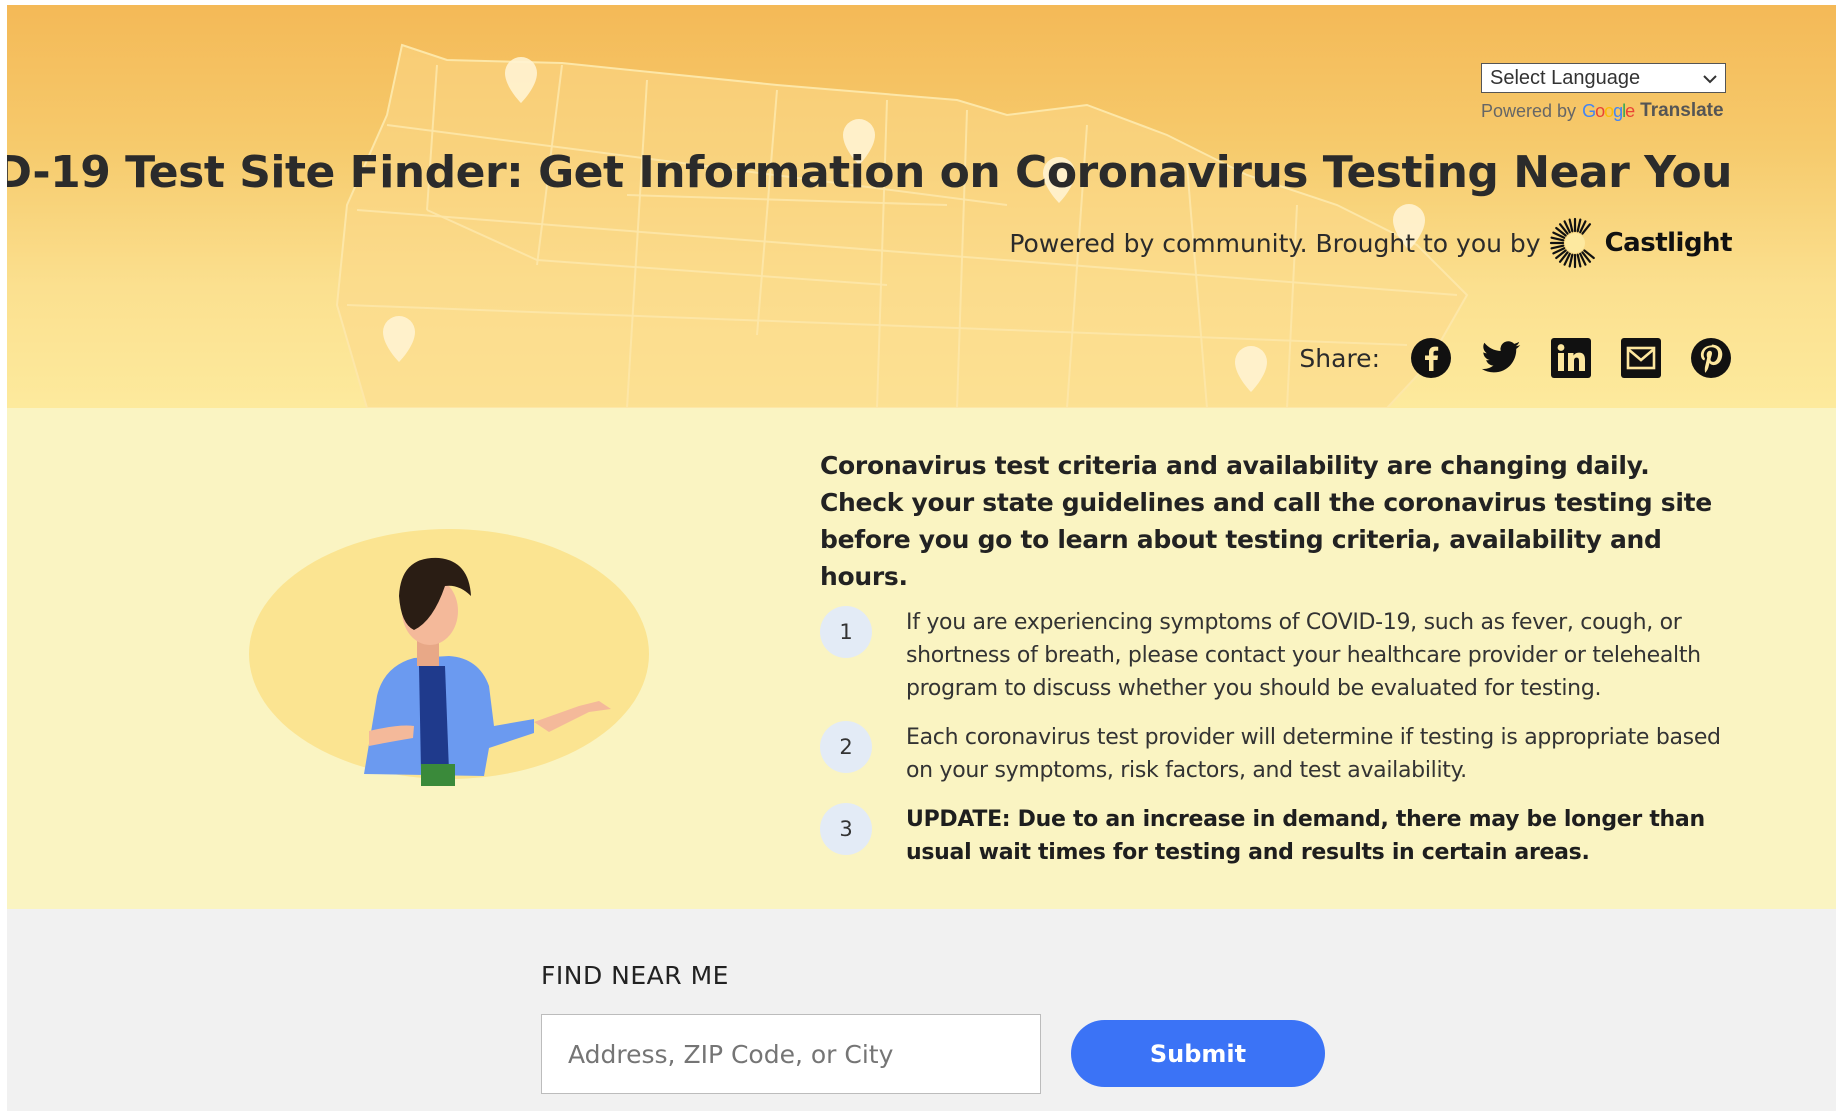 This screenshot has height=1111, width=1836. What do you see at coordinates (1565, 77) in the screenshot?
I see `language-select-label: Select Language` at bounding box center [1565, 77].